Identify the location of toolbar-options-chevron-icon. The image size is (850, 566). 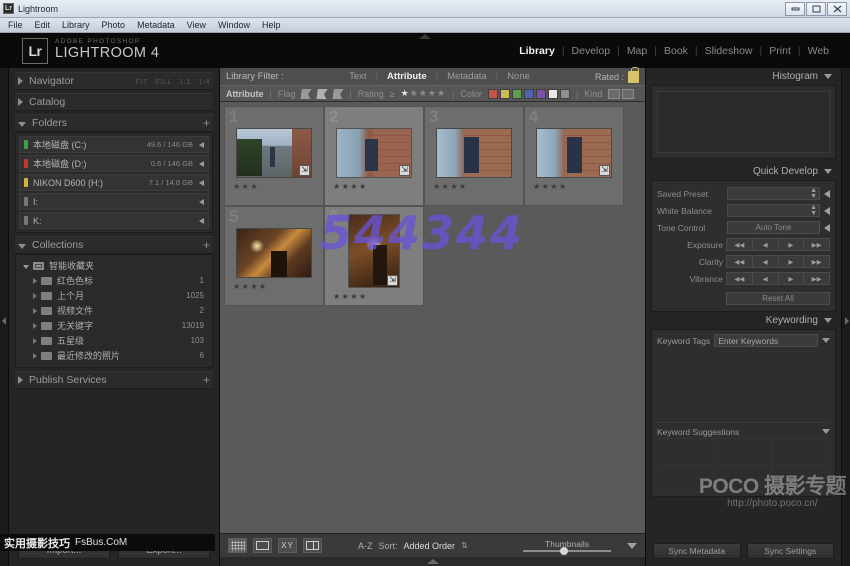
(632, 545).